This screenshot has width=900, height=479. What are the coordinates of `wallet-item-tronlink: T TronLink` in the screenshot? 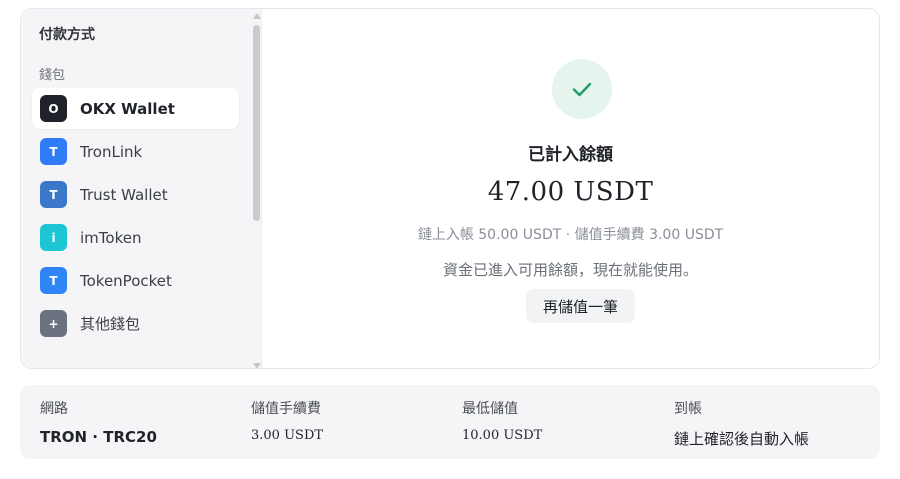 It's located at (135, 151).